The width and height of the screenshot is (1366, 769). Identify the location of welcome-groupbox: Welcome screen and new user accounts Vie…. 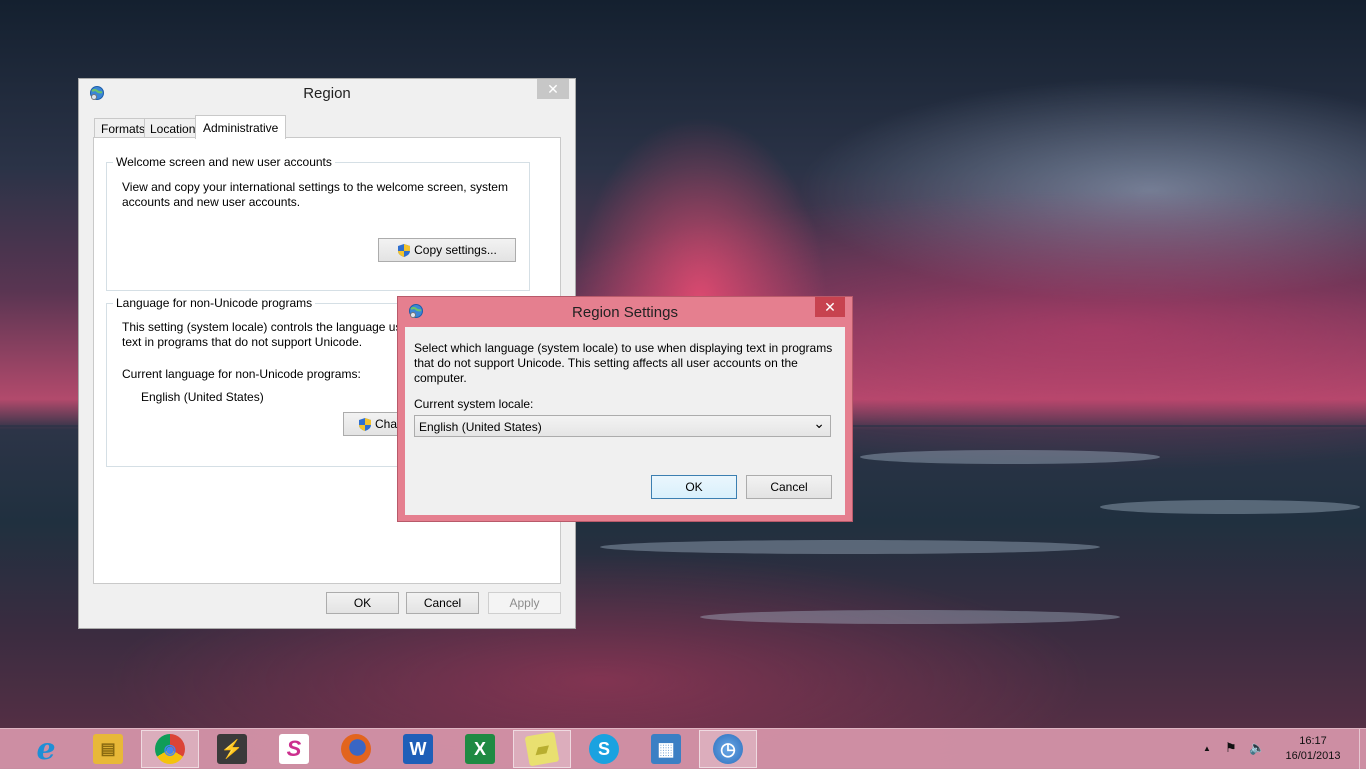
(318, 223).